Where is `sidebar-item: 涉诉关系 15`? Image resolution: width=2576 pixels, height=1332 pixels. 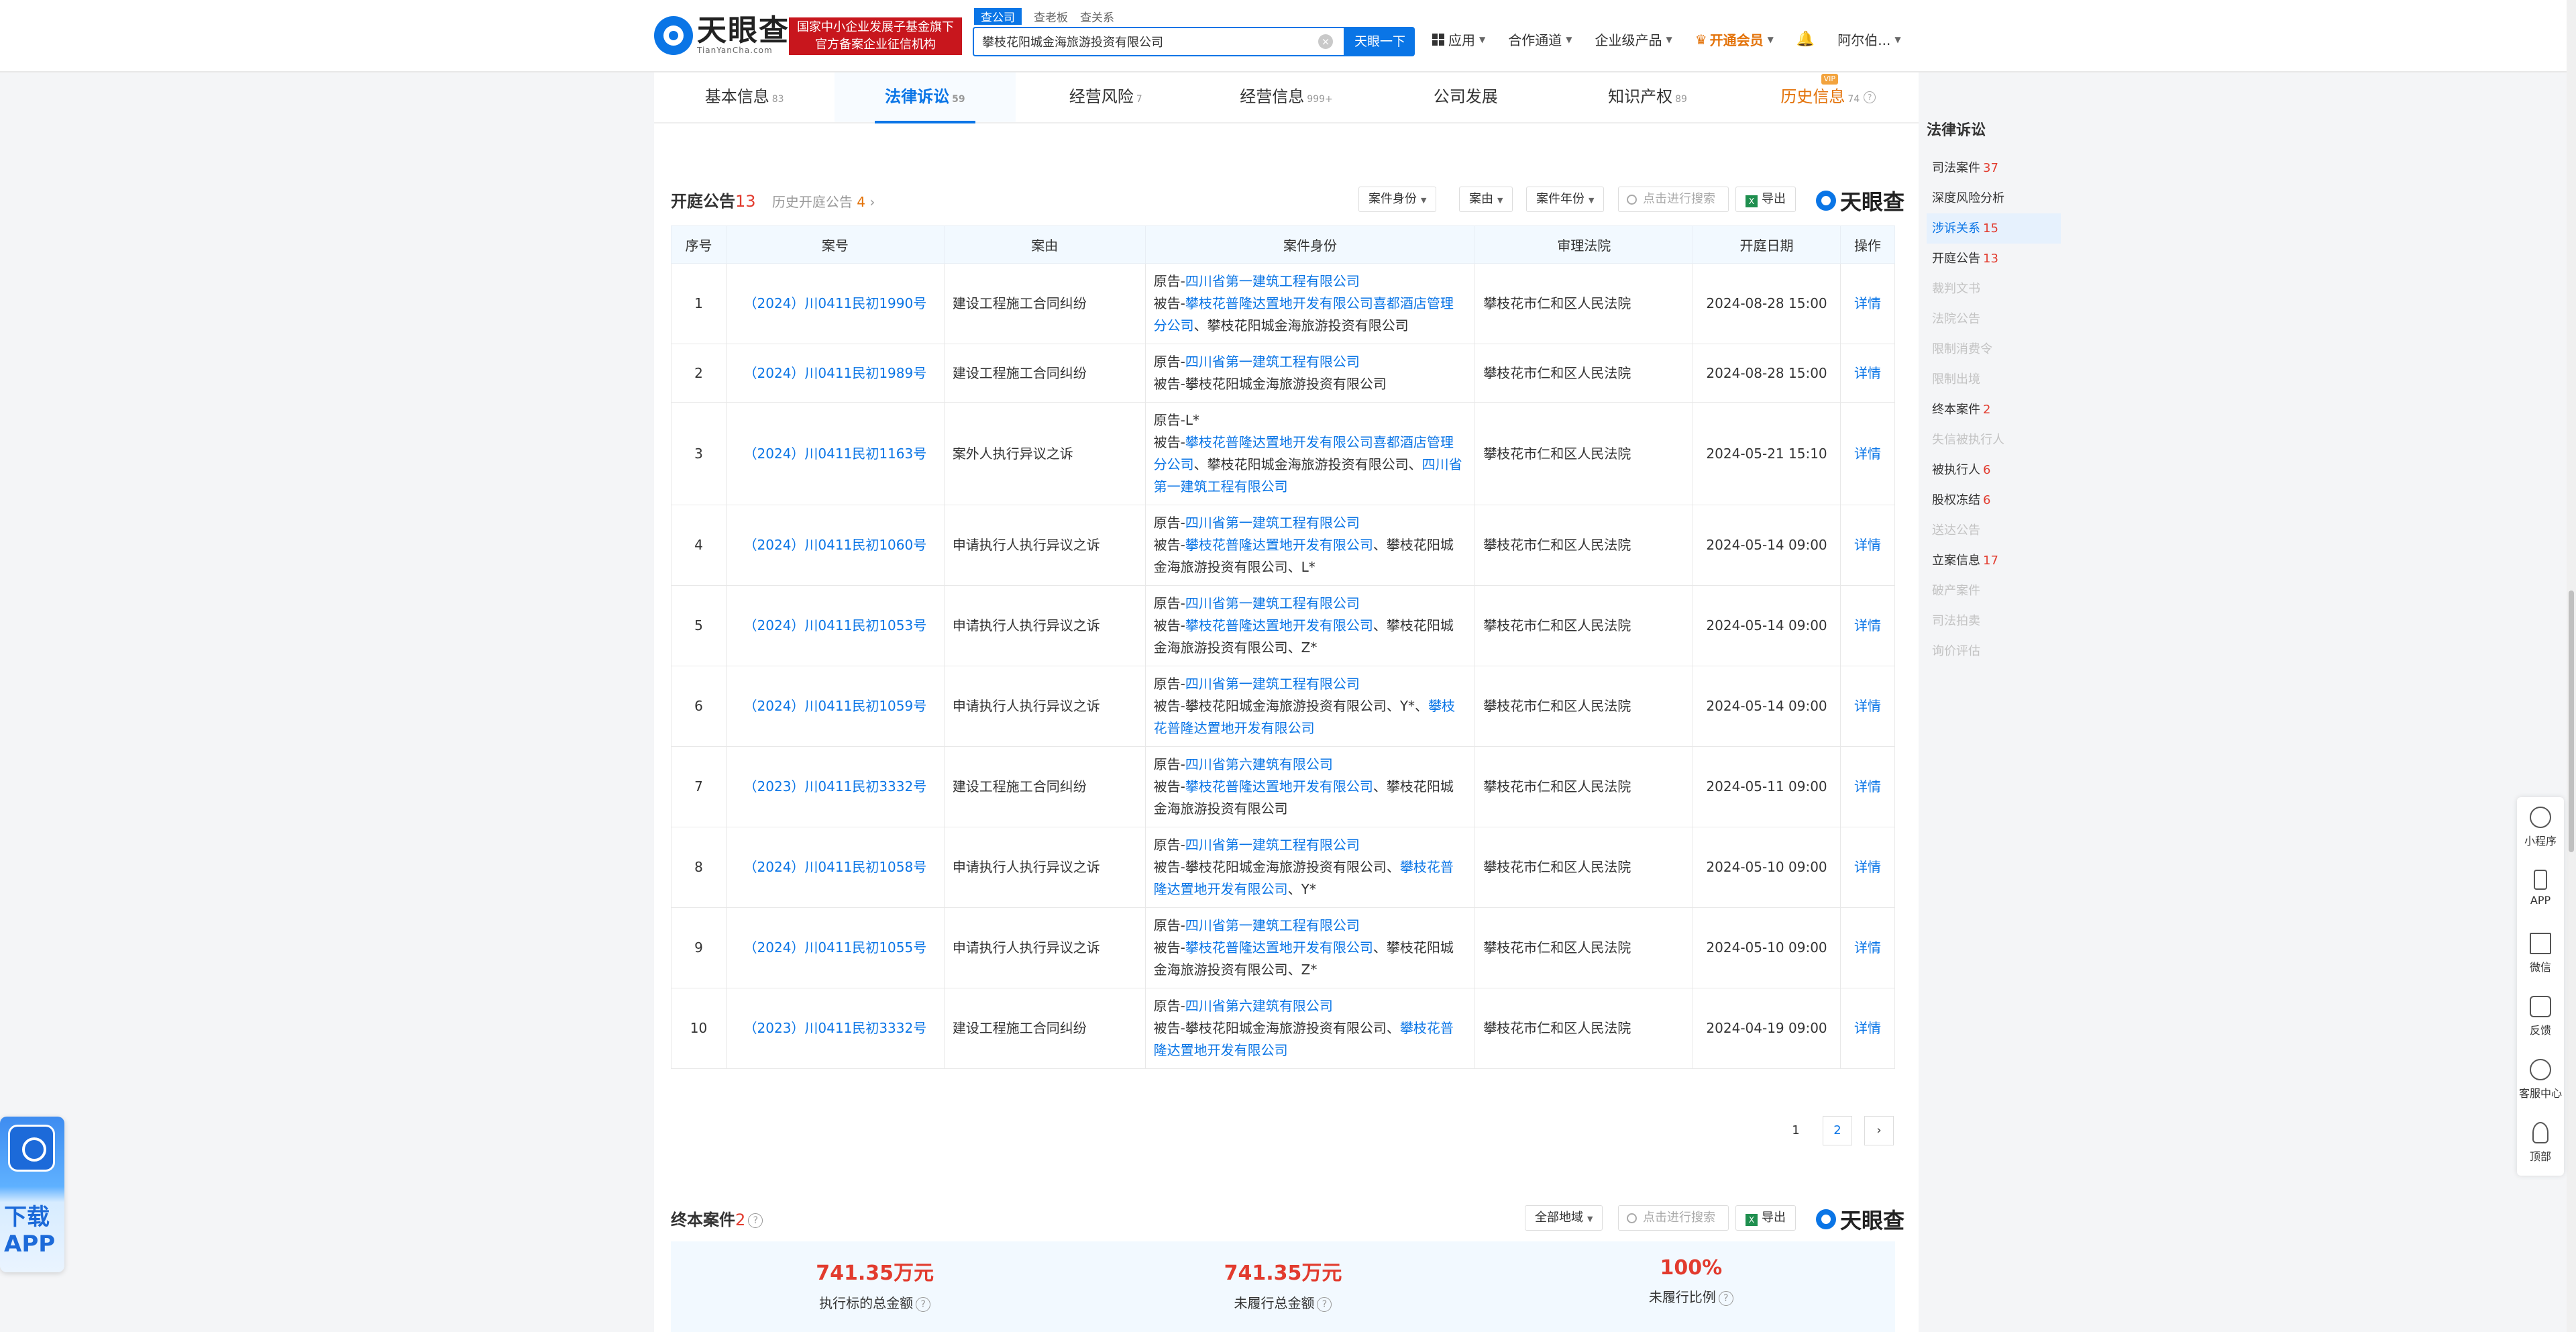 sidebar-item: 涉诉关系 15 is located at coordinates (1994, 228).